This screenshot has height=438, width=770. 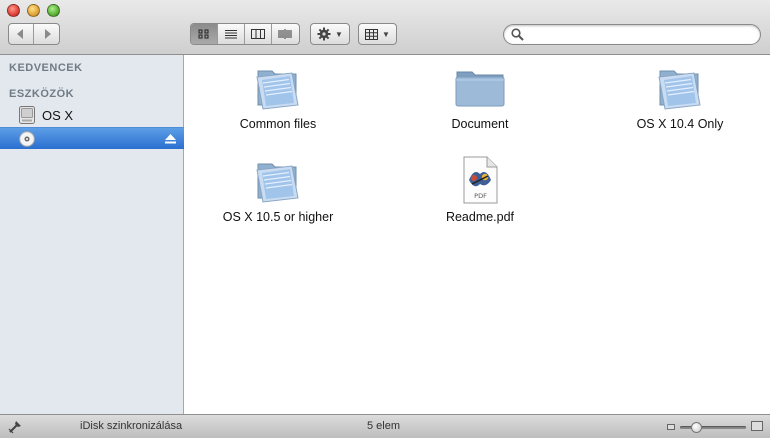 I want to click on coverflow-view-icon, so click(x=285, y=34).